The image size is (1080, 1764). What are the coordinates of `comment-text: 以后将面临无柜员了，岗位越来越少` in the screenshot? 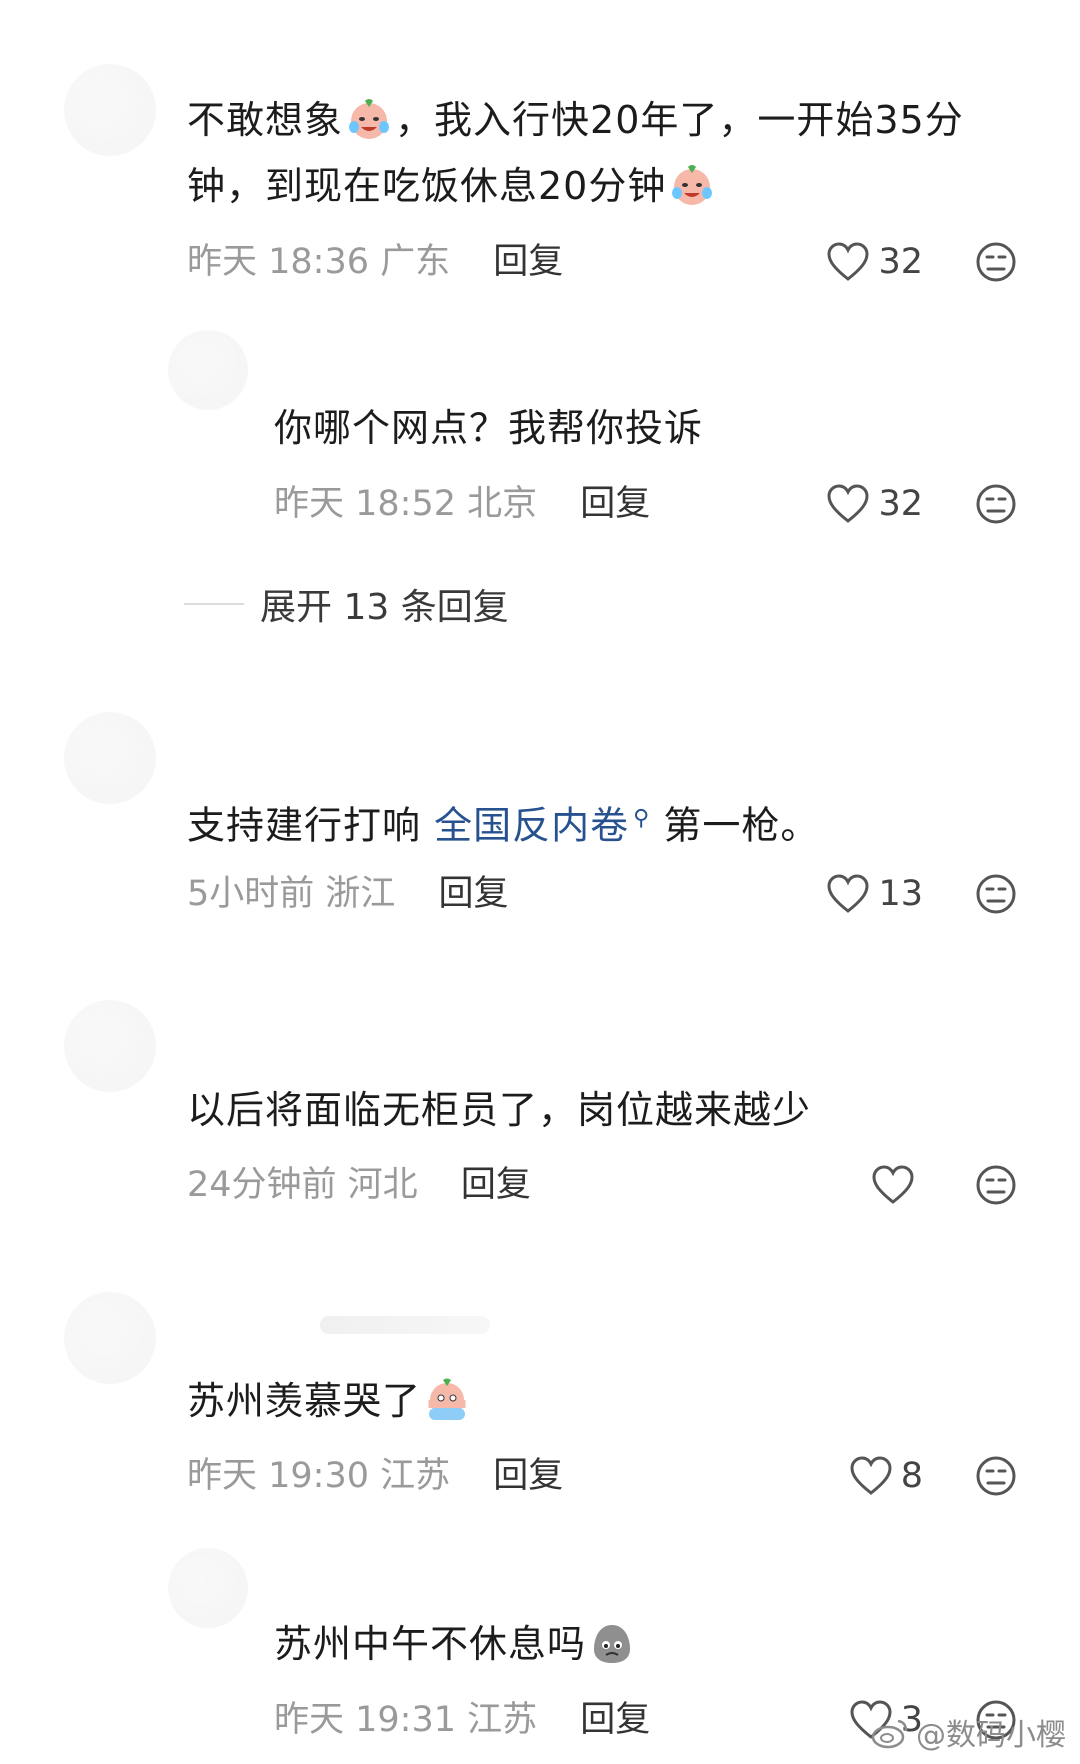 It's located at (499, 1110).